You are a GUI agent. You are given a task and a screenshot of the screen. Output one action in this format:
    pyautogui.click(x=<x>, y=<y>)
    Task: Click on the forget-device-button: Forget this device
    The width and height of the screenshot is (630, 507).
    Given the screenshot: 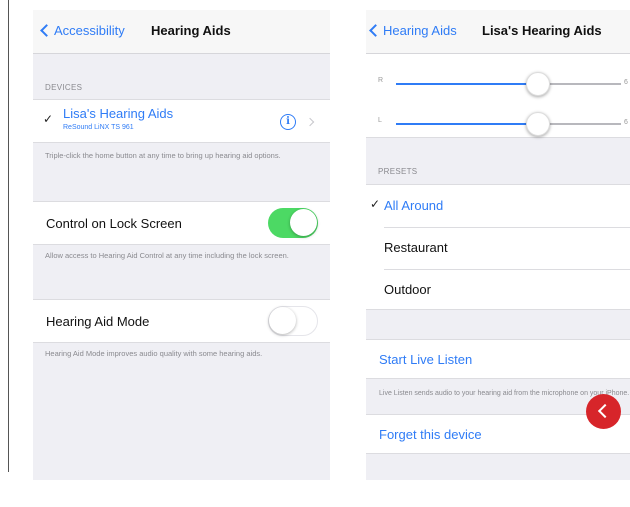 What is the action you would take?
    pyautogui.click(x=430, y=434)
    